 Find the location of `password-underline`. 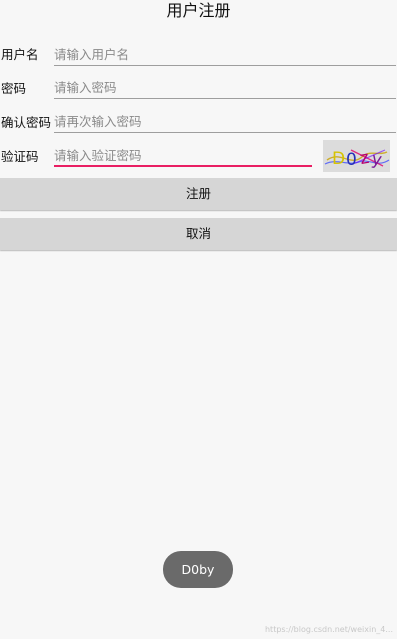

password-underline is located at coordinates (225, 98).